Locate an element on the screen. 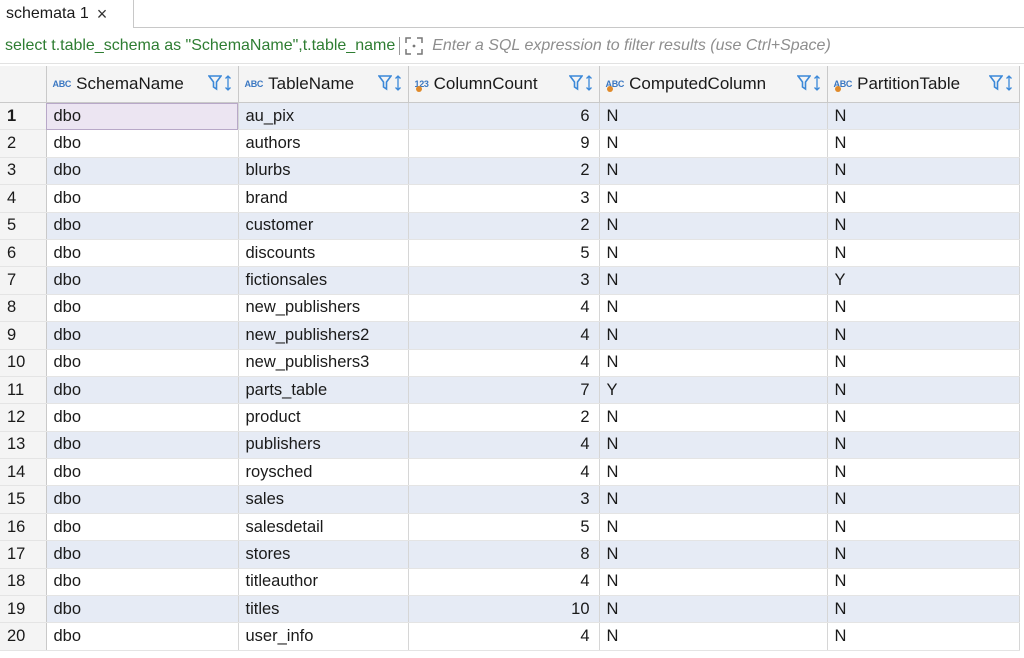 The image size is (1024, 658). close-icon: × is located at coordinates (102, 14).